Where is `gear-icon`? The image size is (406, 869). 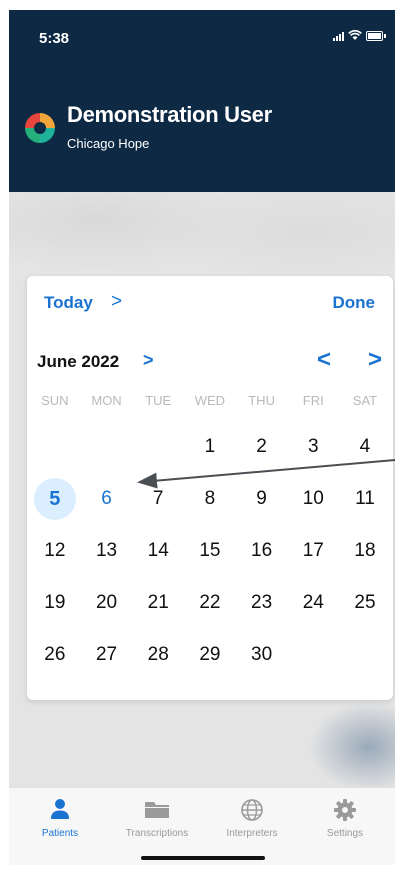 gear-icon is located at coordinates (345, 810).